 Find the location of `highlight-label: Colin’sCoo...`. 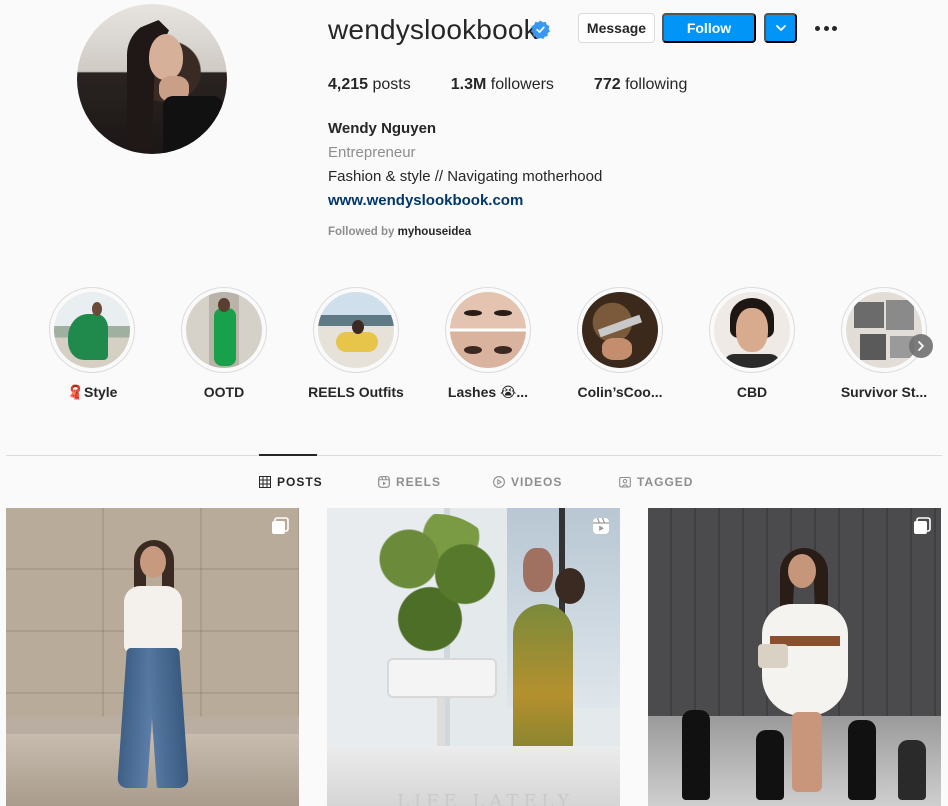

highlight-label: Colin’sCoo... is located at coordinates (620, 392).